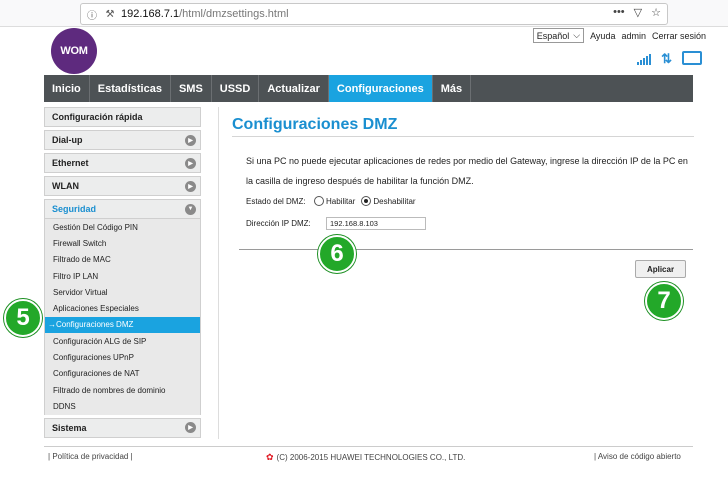 This screenshot has height=478, width=728. Describe the element at coordinates (122, 292) in the screenshot. I see `security-subitem-4: Servidor Virtual` at that location.